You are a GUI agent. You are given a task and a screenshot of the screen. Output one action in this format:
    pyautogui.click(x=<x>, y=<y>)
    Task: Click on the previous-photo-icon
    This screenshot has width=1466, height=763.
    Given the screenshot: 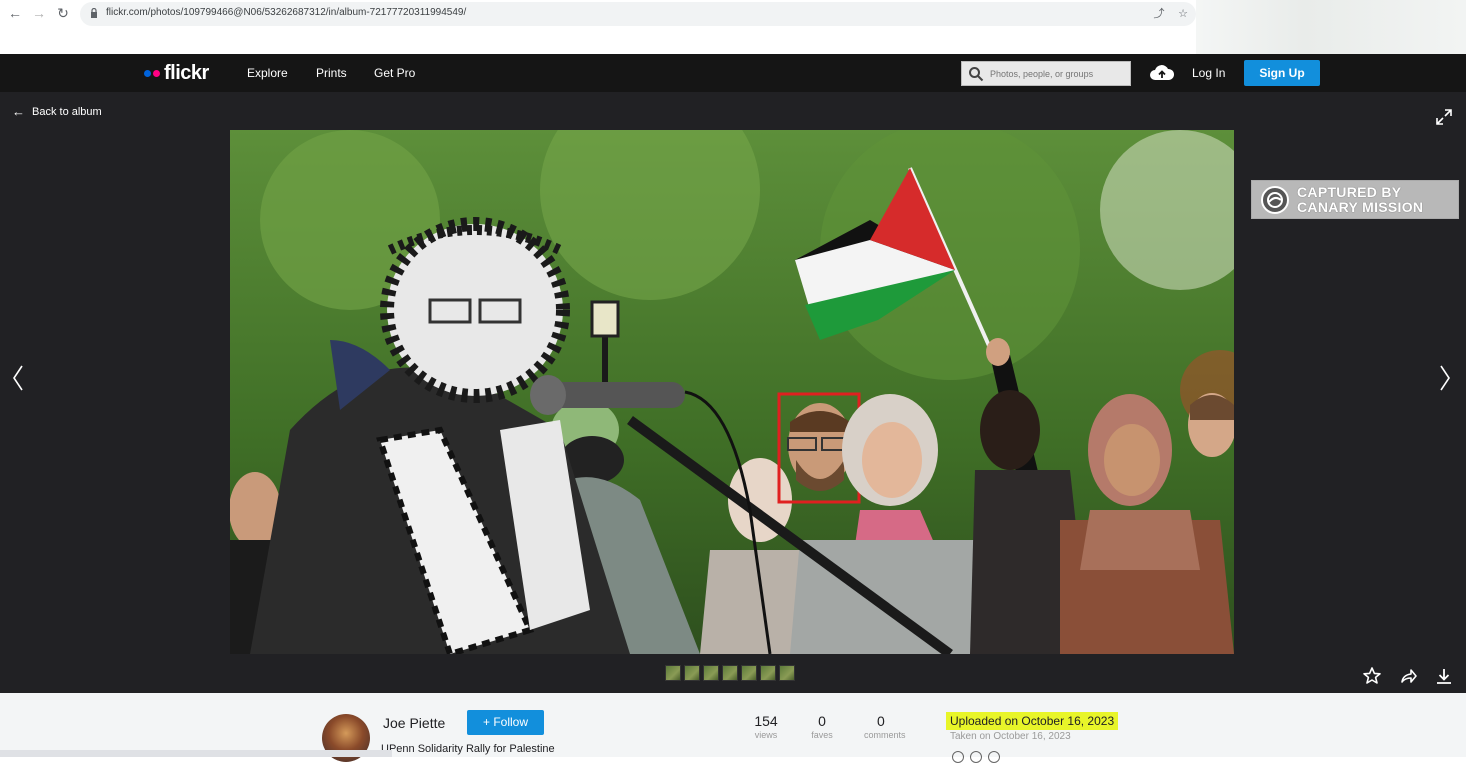 What is the action you would take?
    pyautogui.click(x=18, y=378)
    